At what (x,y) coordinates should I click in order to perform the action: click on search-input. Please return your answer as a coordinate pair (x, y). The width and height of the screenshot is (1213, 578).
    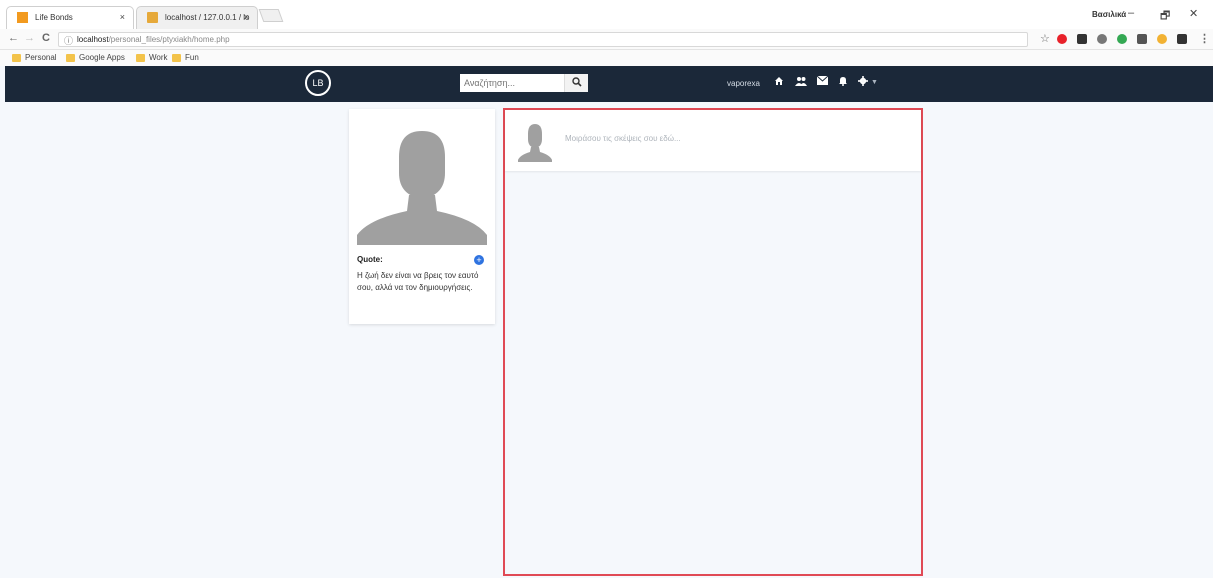
    Looking at the image, I should click on (511, 83).